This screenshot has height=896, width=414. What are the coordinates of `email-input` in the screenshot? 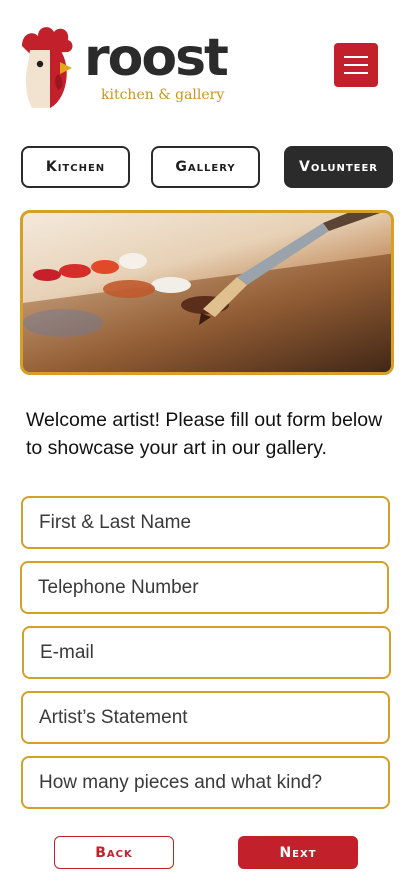 It's located at (206, 652).